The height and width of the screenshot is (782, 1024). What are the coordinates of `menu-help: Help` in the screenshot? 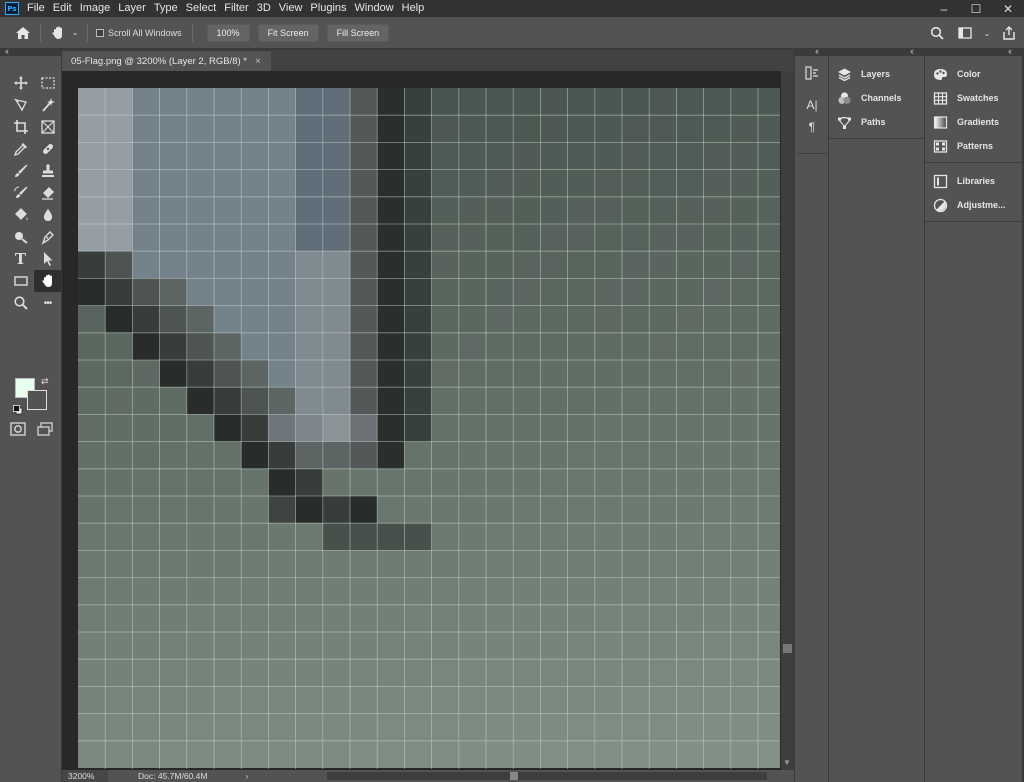 It's located at (413, 8).